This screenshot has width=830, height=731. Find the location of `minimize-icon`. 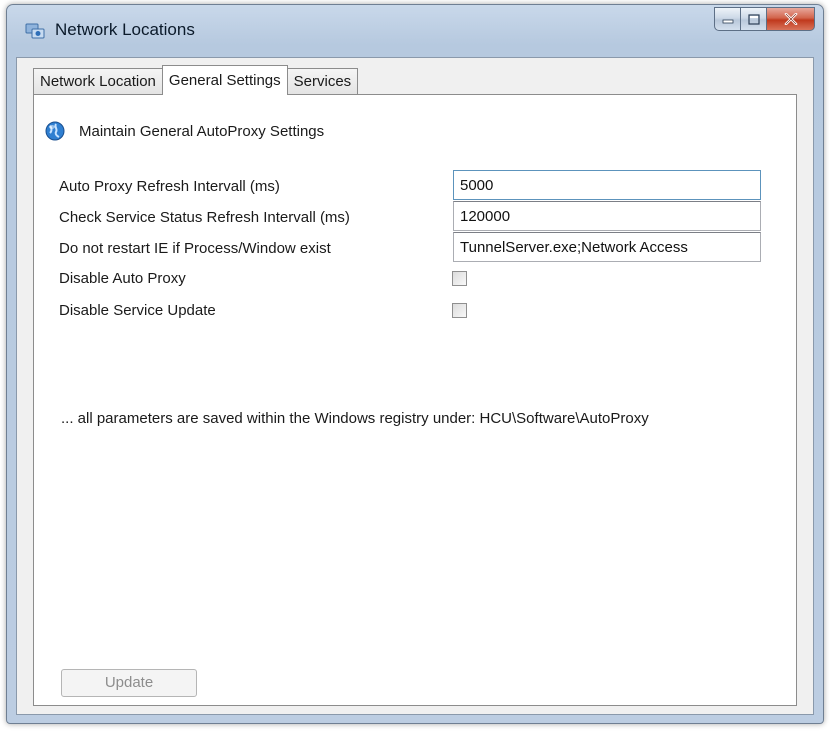

minimize-icon is located at coordinates (727, 21).